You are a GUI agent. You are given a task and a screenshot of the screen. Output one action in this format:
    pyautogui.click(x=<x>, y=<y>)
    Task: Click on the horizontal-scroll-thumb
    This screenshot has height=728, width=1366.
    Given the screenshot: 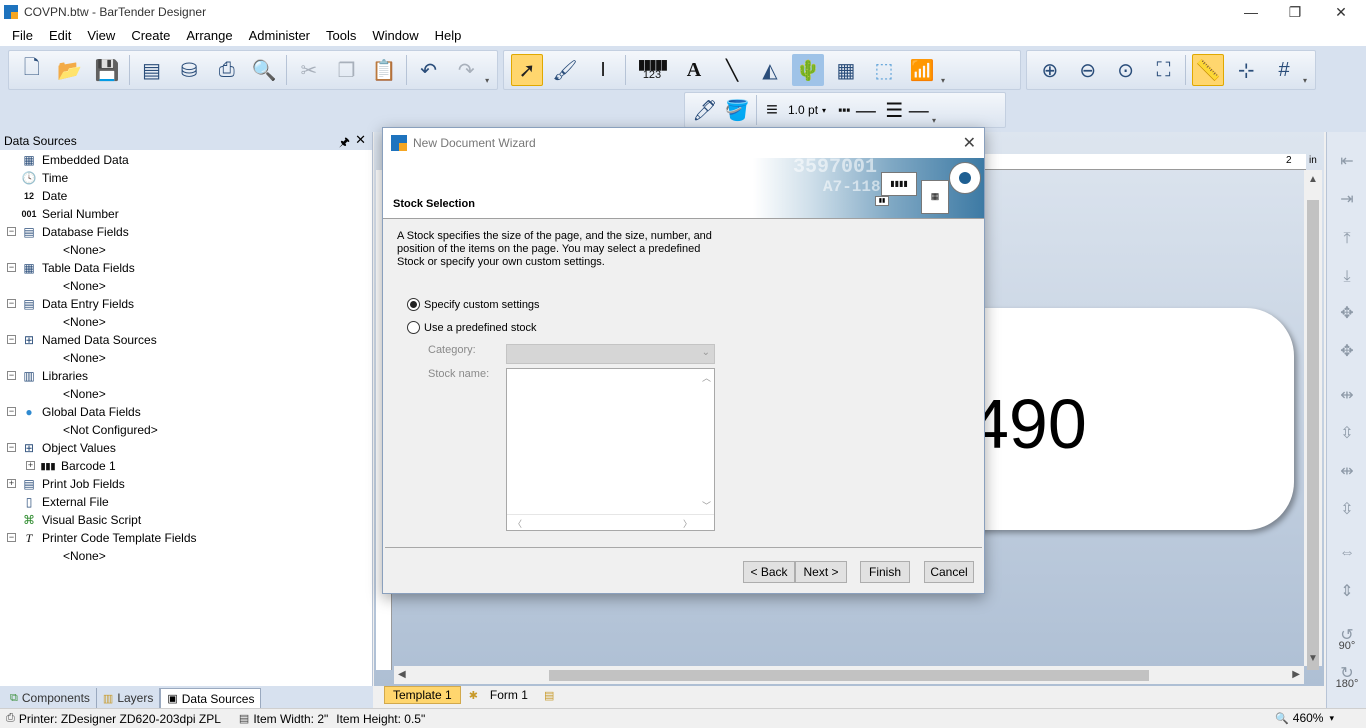 What is the action you would take?
    pyautogui.click(x=849, y=675)
    